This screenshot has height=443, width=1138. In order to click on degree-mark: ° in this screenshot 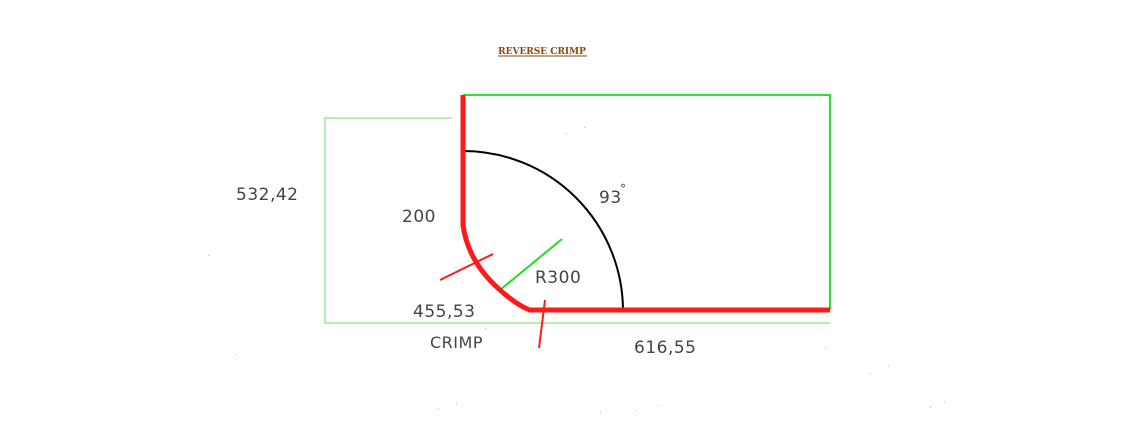, I will do `click(623, 189)`.